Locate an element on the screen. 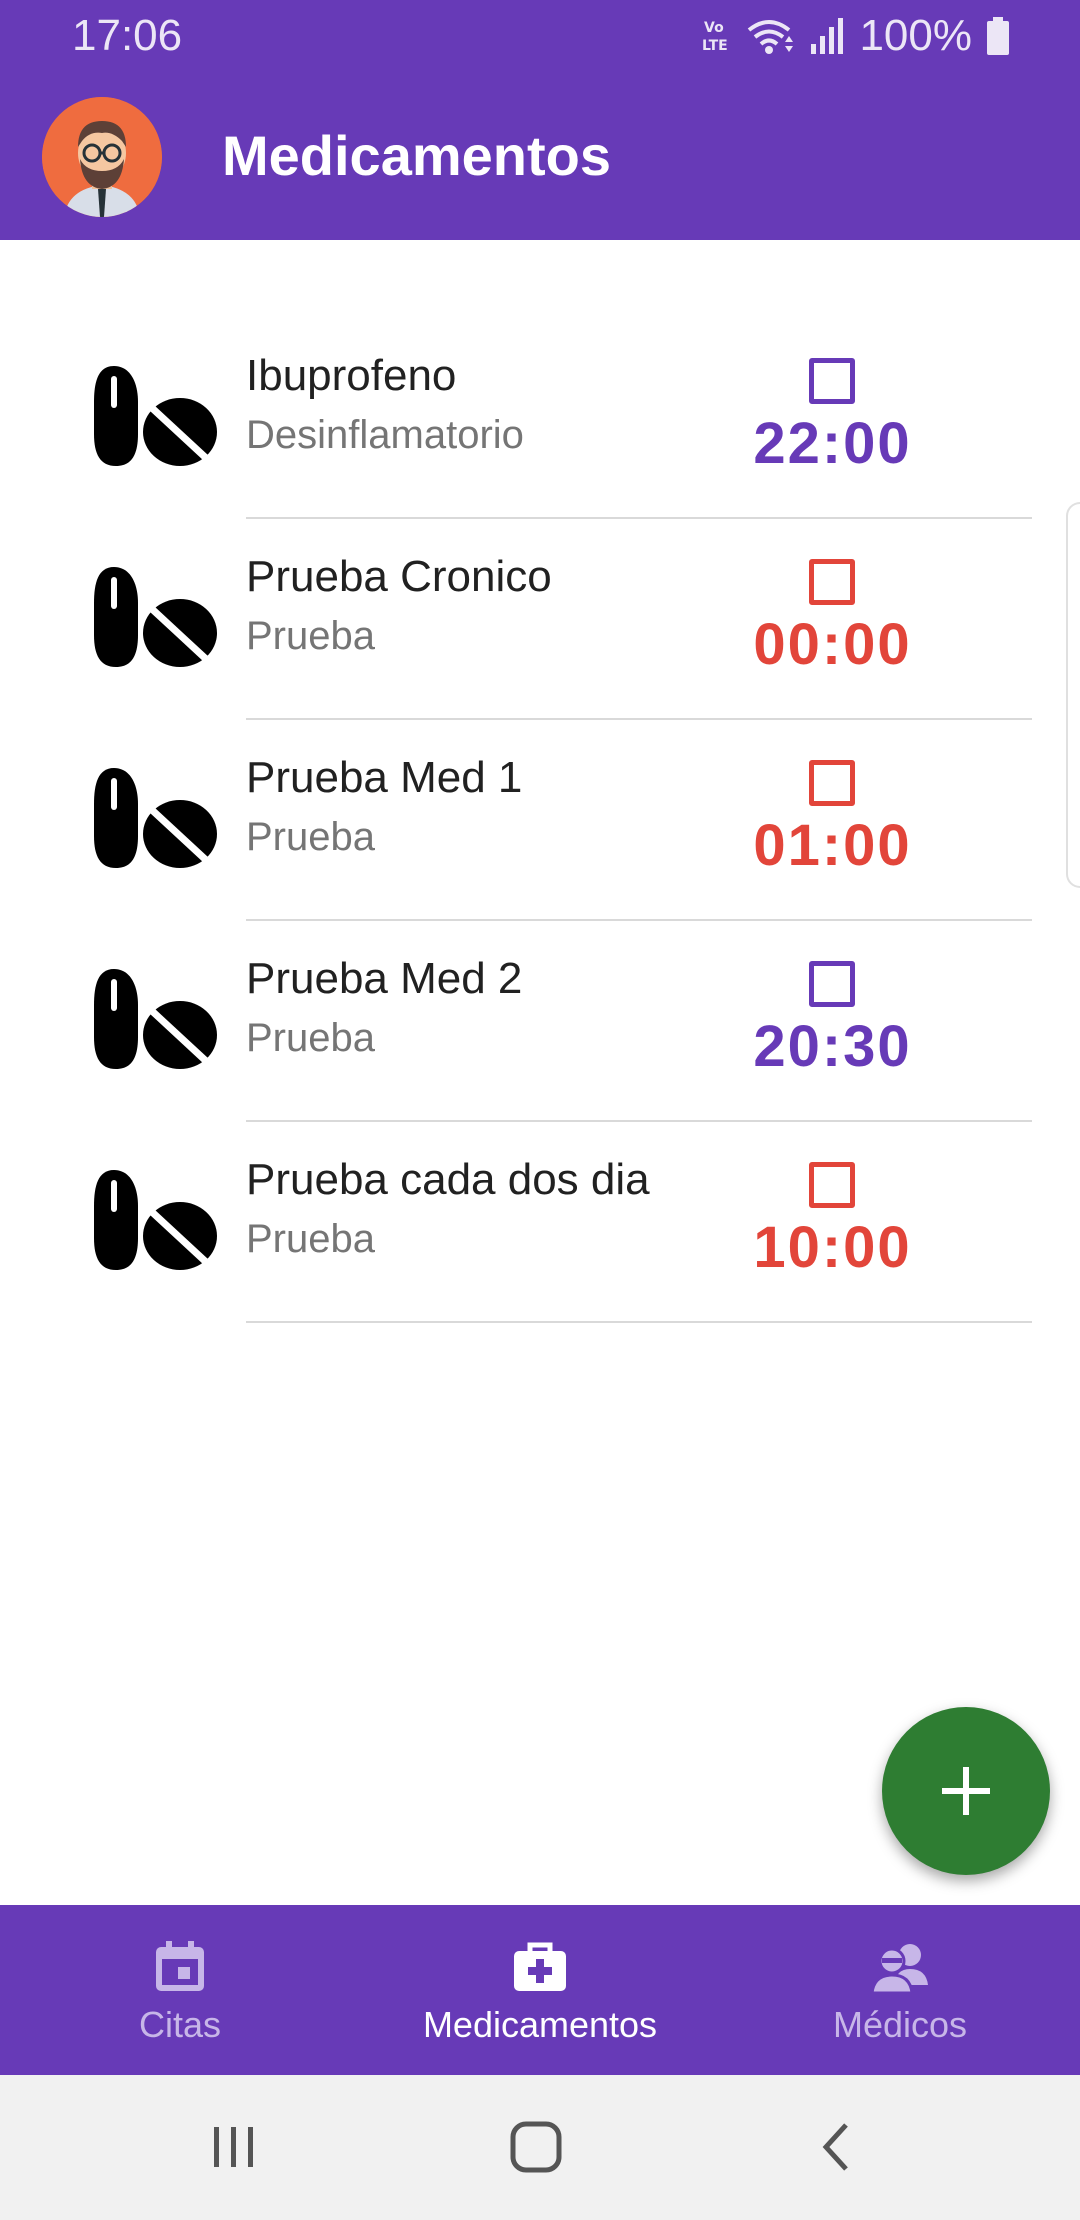 The height and width of the screenshot is (2220, 1080). calendar-icon is located at coordinates (180, 1966).